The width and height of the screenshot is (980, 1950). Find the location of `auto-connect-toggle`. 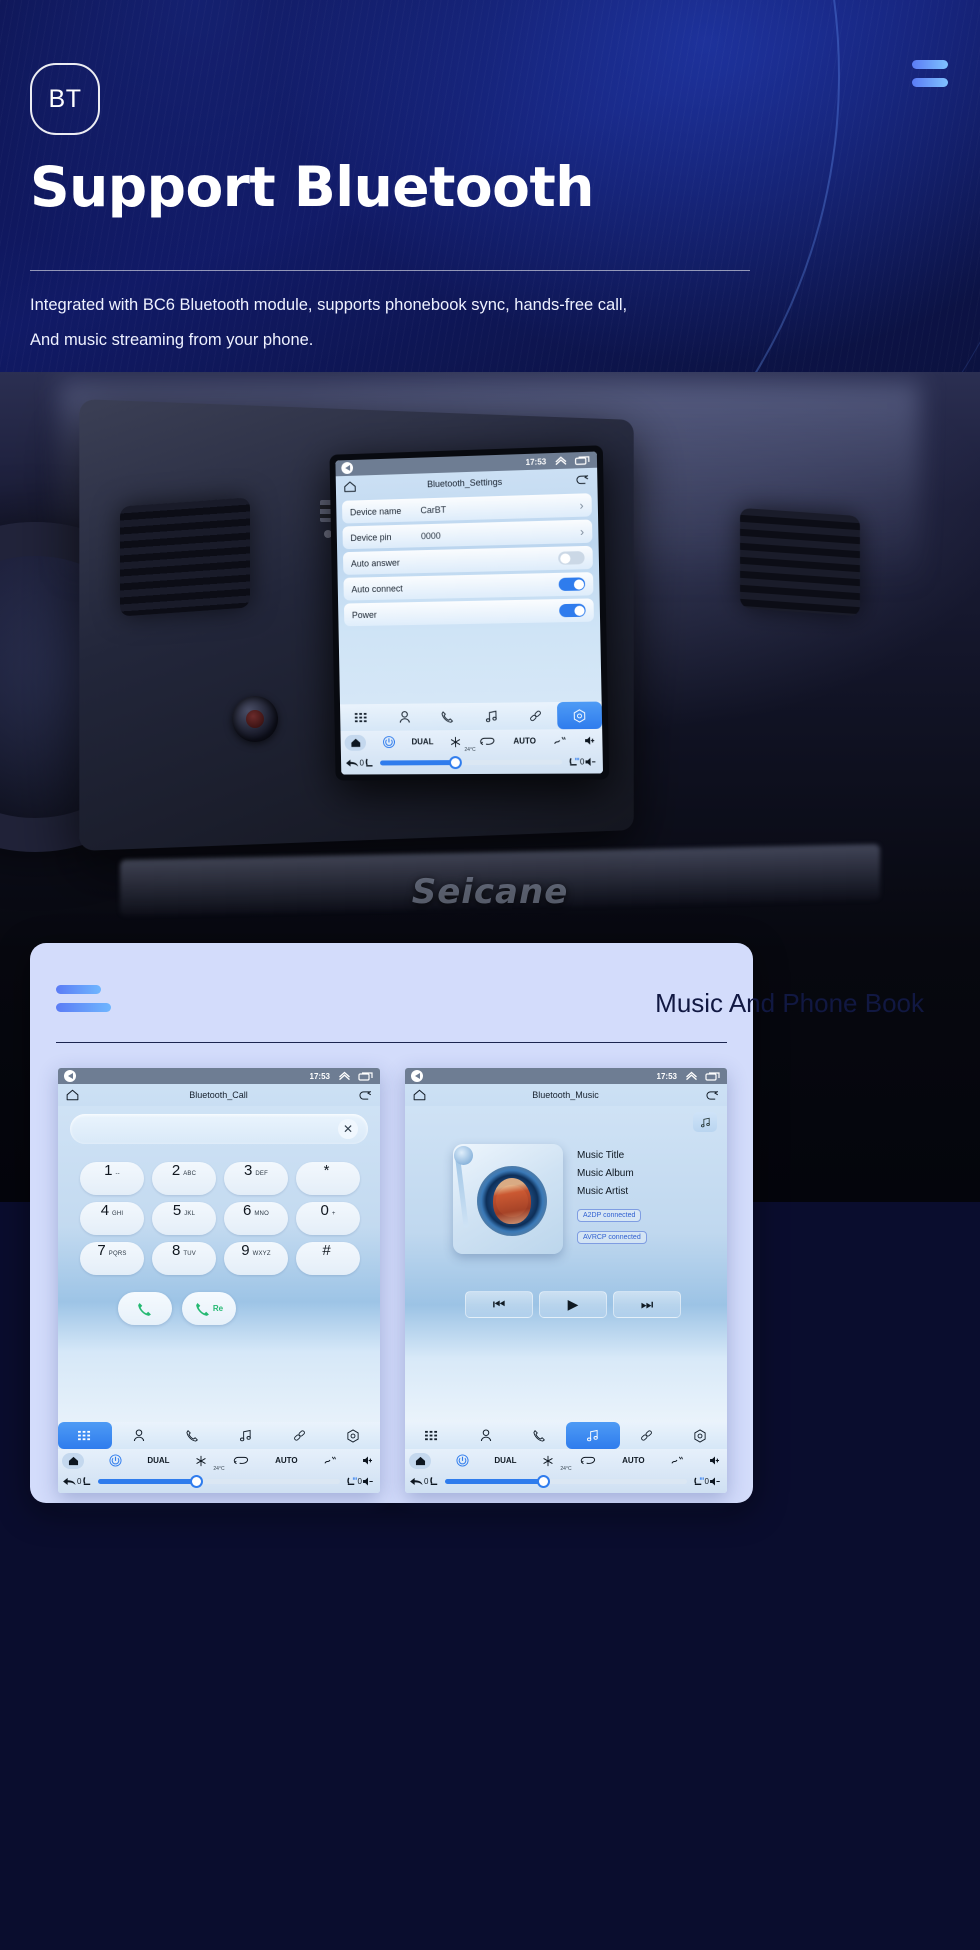

auto-connect-toggle is located at coordinates (572, 584).